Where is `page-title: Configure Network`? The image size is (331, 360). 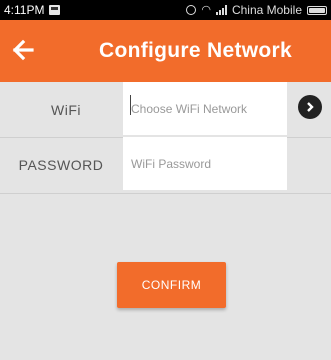 page-title: Configure Network is located at coordinates (195, 50).